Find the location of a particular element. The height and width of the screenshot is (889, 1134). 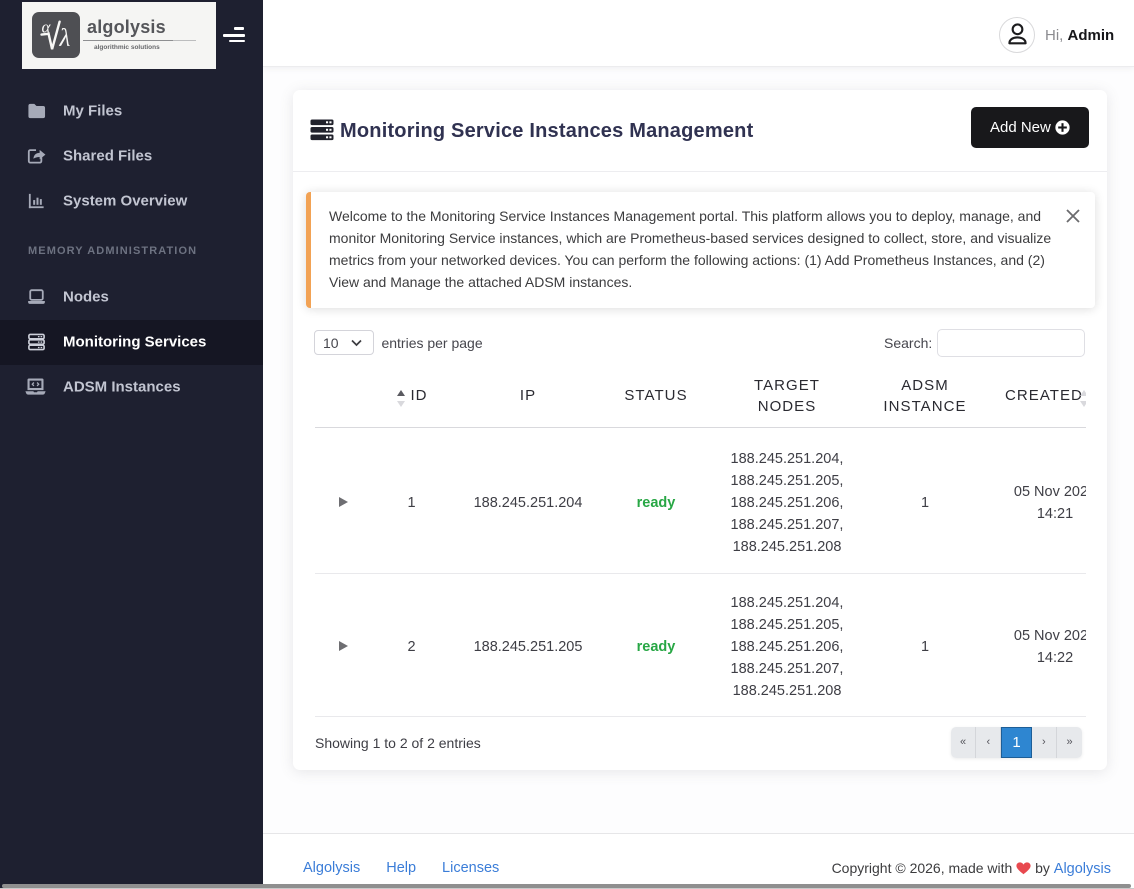

svg-text: λ is located at coordinates (65, 38).